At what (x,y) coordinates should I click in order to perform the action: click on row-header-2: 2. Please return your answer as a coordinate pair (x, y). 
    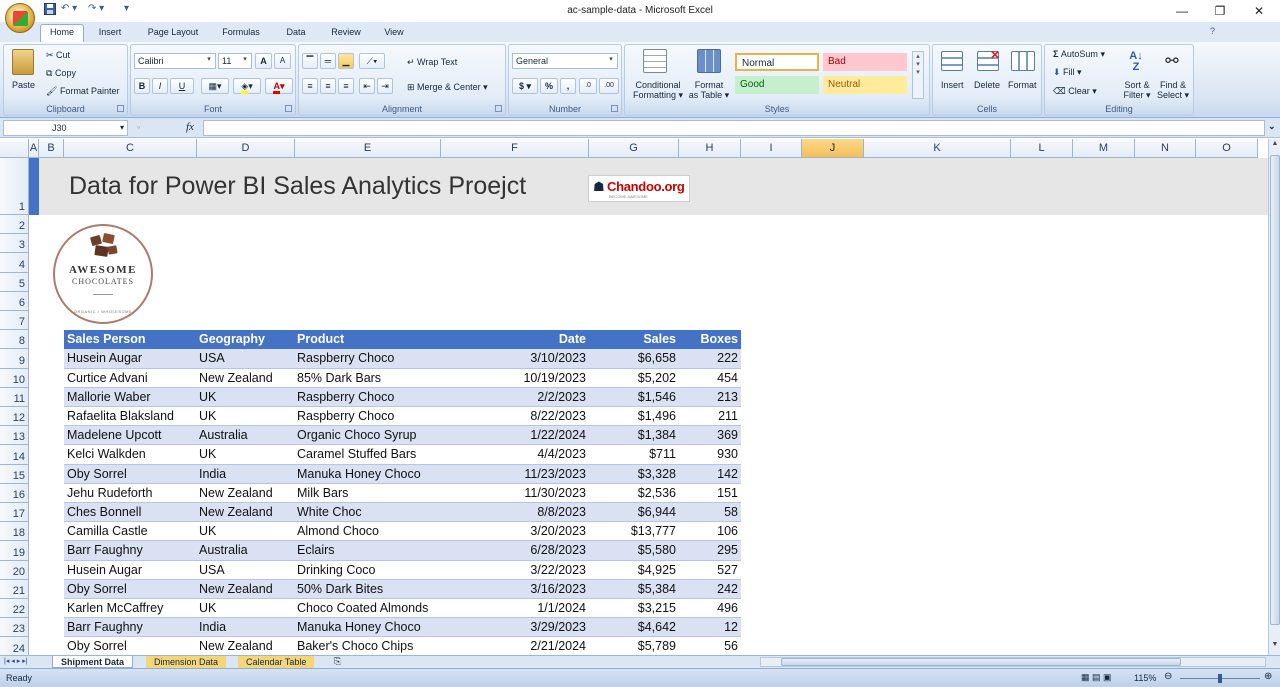
    Looking at the image, I should click on (14, 225).